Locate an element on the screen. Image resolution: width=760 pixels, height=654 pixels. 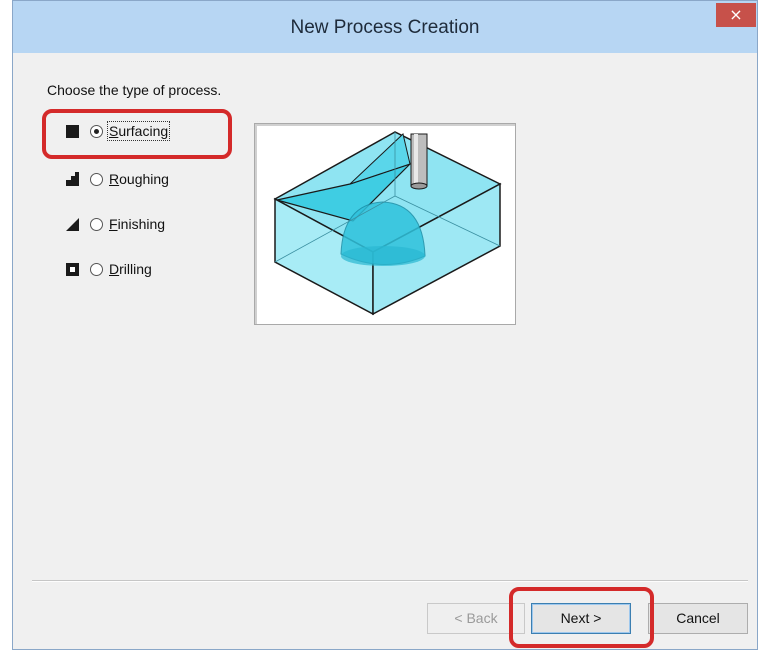
title-bar: New Process Creation × is located at coordinates (385, 27).